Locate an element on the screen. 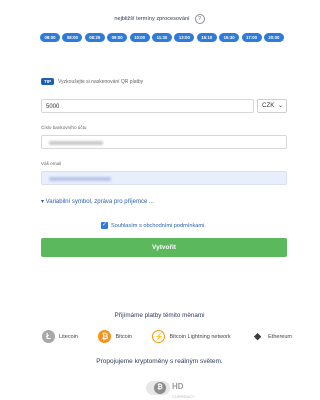  tip-row: TIP Vyzkoušejte si naskenování QR platby is located at coordinates (92, 81).